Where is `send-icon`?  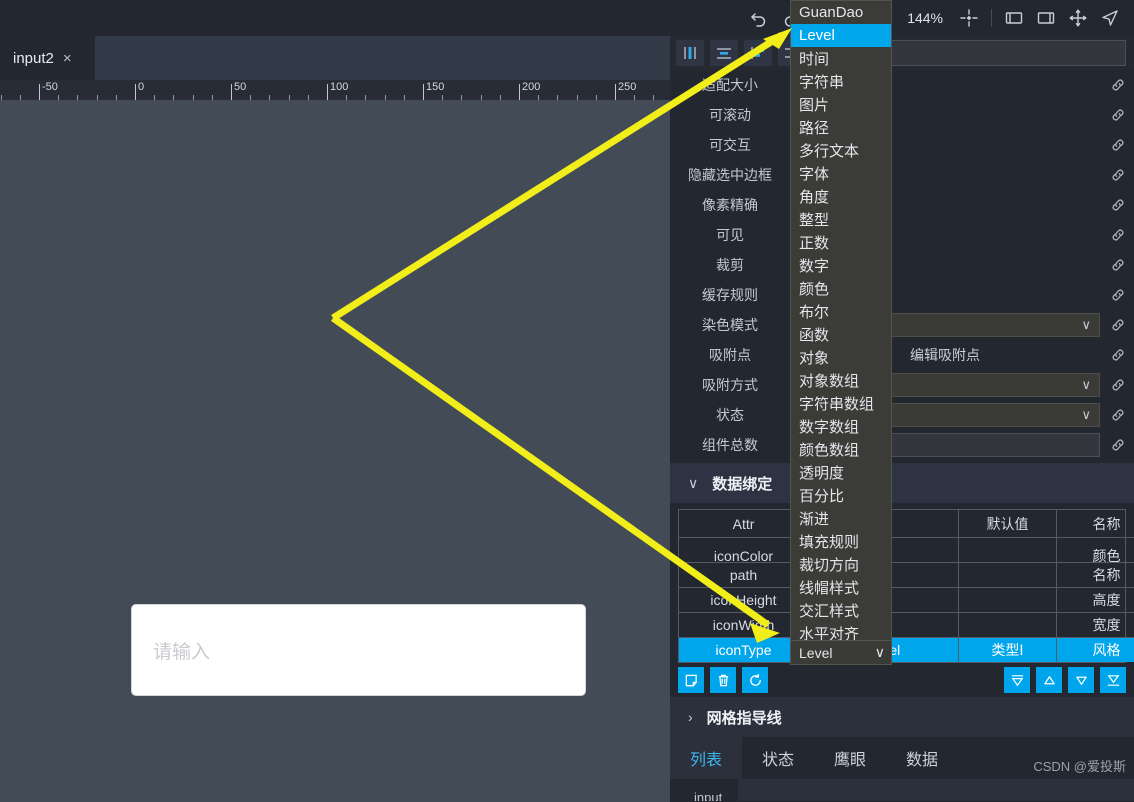
send-icon is located at coordinates (1110, 18).